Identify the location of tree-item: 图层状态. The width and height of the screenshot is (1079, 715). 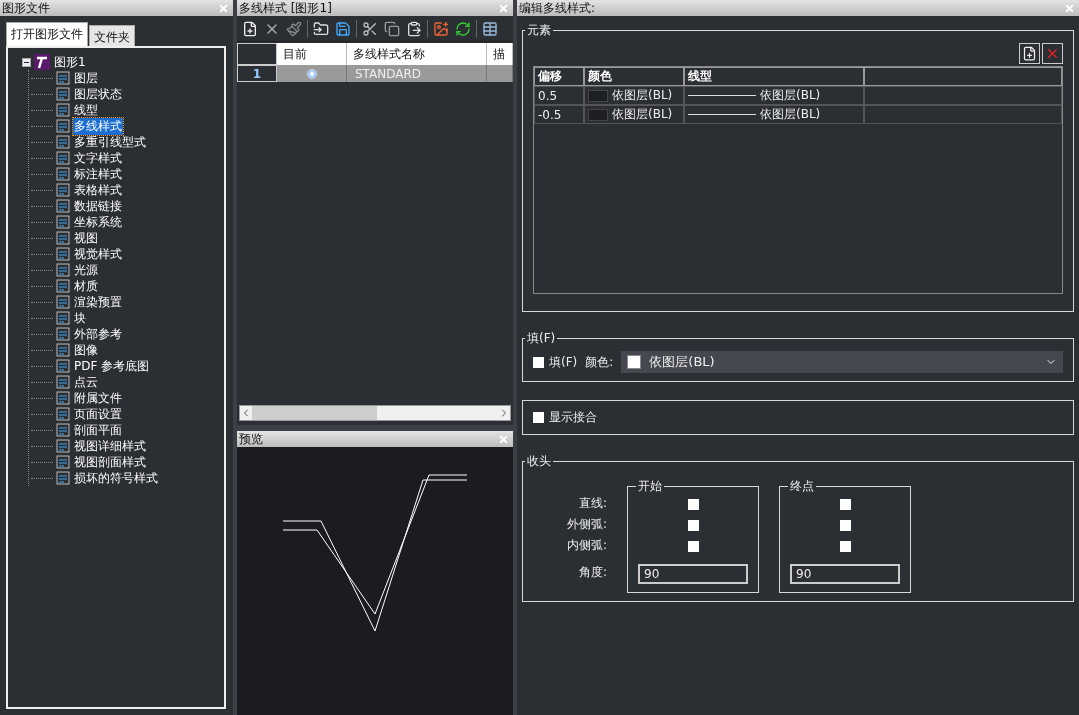
(98, 94).